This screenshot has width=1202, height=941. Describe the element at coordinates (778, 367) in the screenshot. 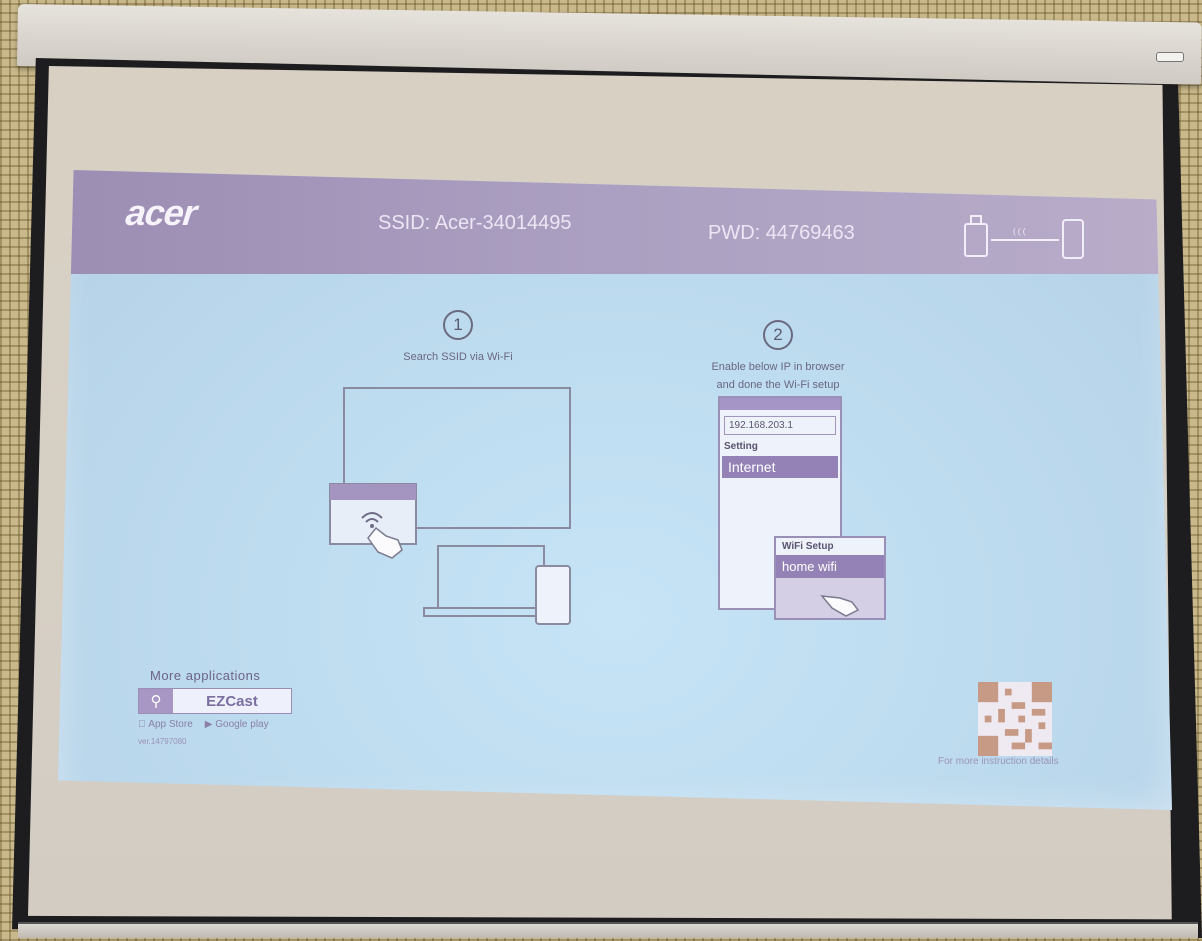

I see `step-2-text-line1: Enable below IP in browser` at that location.